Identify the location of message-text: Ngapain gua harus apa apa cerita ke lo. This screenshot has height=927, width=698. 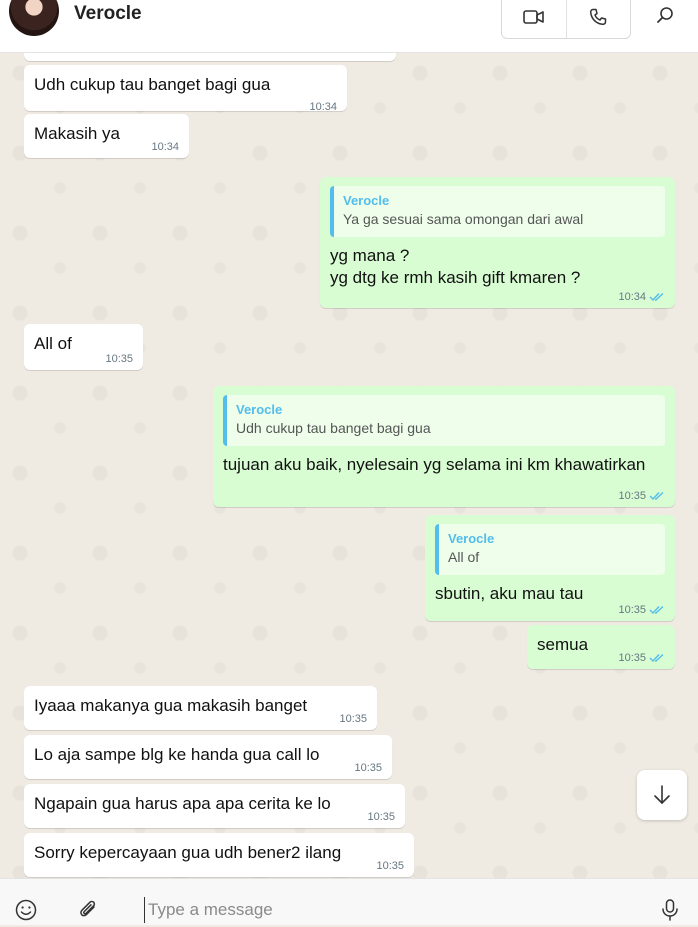
(182, 803).